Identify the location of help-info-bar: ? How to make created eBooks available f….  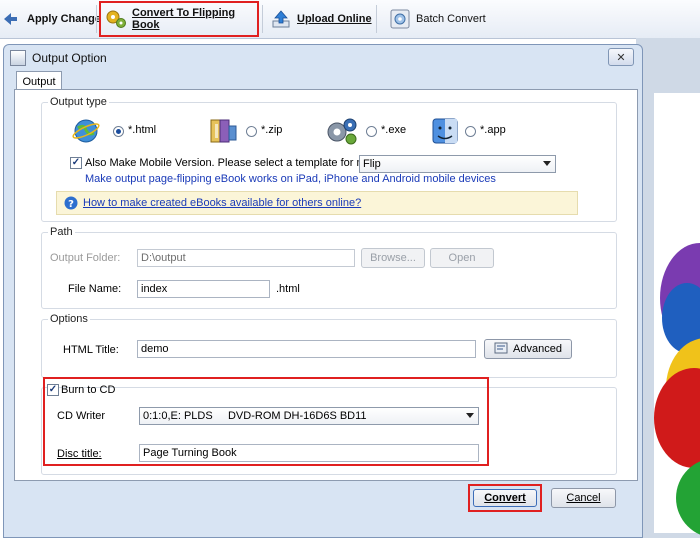
(317, 203).